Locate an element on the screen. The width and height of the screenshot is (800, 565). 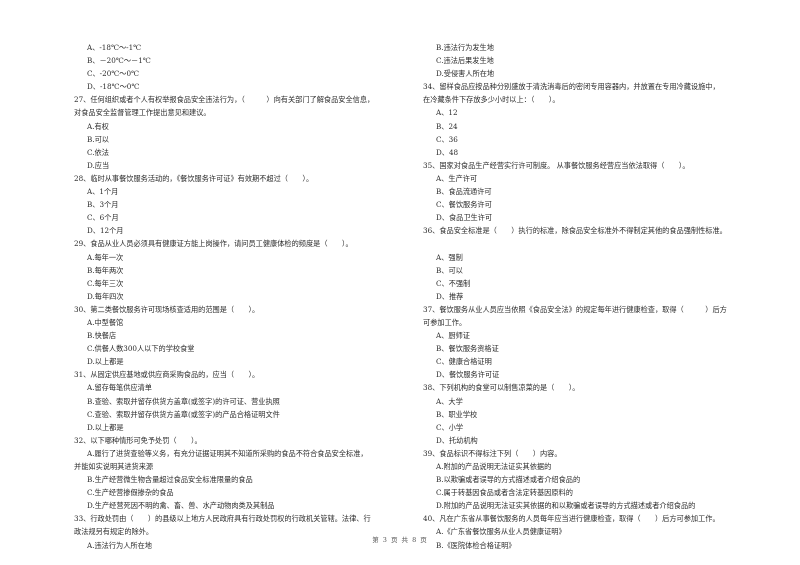
answer-option: D、推荐 is located at coordinates (450, 296).